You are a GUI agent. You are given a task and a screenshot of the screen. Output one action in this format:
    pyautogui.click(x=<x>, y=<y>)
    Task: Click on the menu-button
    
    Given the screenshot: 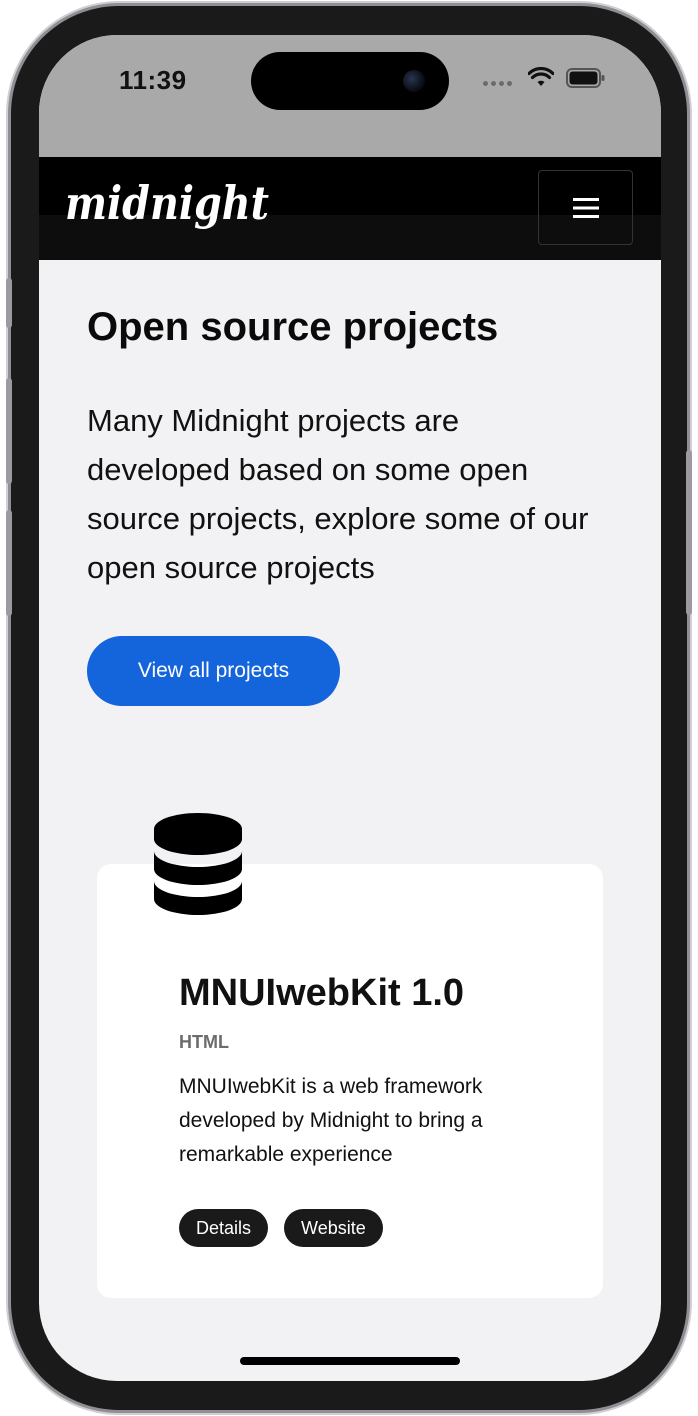 What is the action you would take?
    pyautogui.click(x=585, y=207)
    